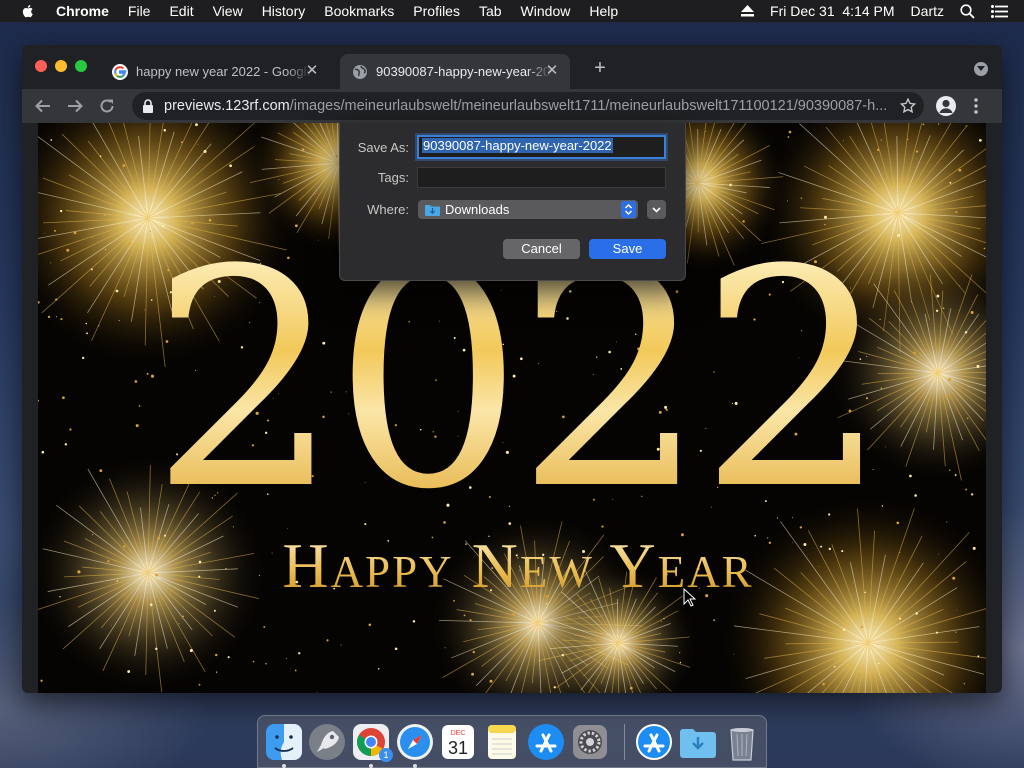  I want to click on save-button: Save, so click(627, 249).